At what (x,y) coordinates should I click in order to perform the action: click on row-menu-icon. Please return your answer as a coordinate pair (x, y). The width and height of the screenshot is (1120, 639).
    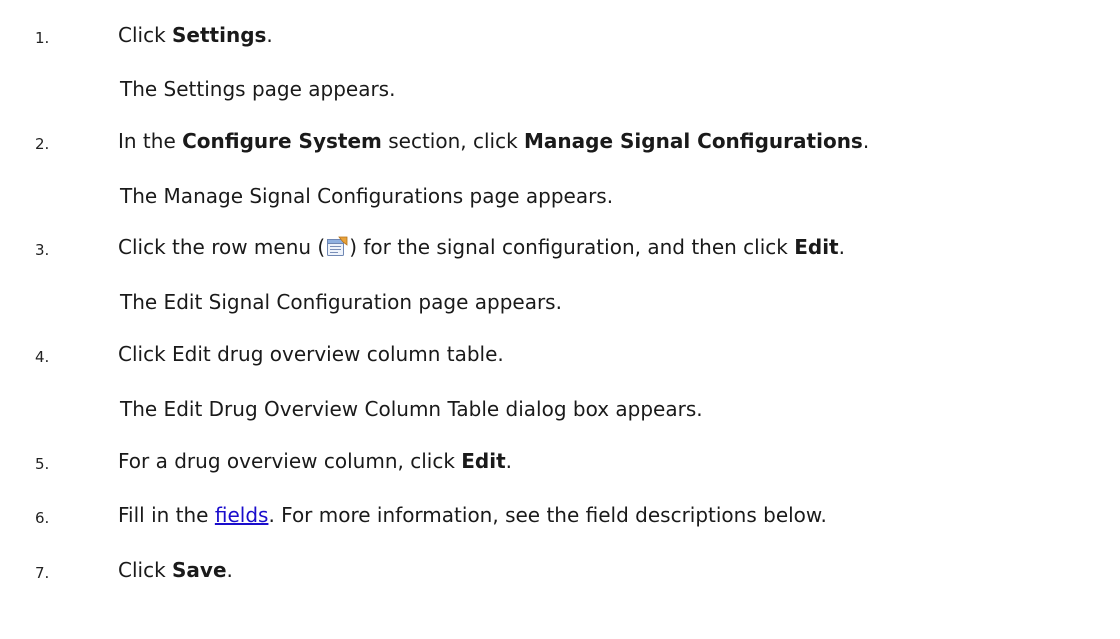
    Looking at the image, I should click on (337, 246).